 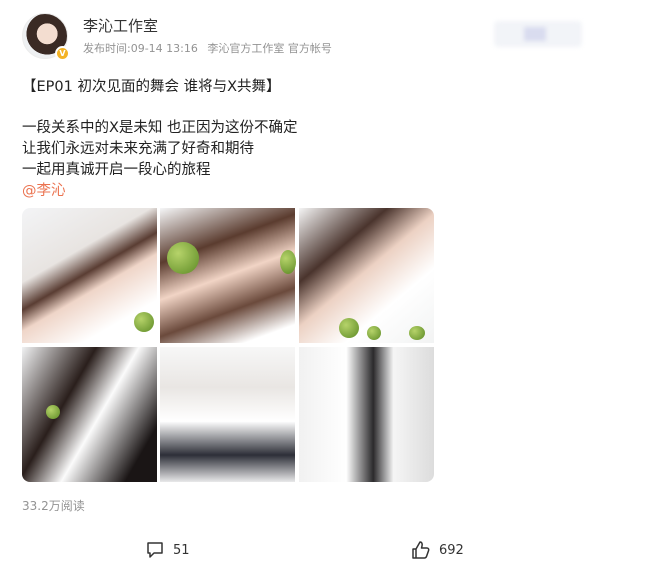 I want to click on post-title: 【EP01 初次见面的舞会 谁将与X共舞】, so click(x=151, y=87).